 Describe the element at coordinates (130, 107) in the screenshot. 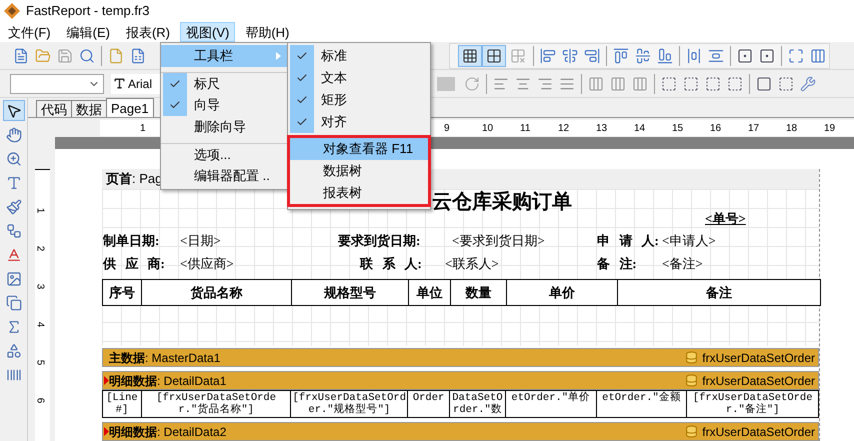

I see `page-tab: Page1` at that location.